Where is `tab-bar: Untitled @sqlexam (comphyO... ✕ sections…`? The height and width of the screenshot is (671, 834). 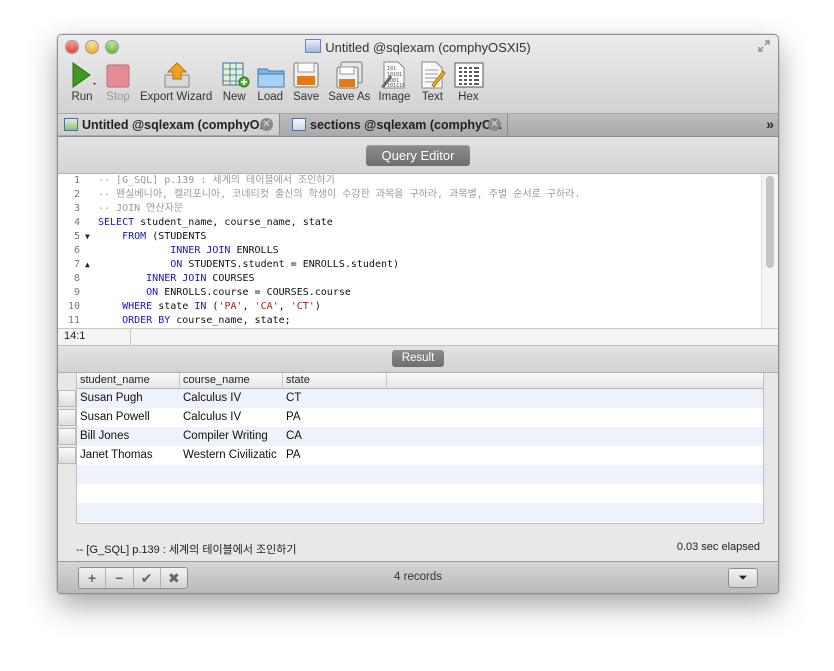
tab-bar: Untitled @sqlexam (comphyO... ✕ sections… is located at coordinates (418, 125).